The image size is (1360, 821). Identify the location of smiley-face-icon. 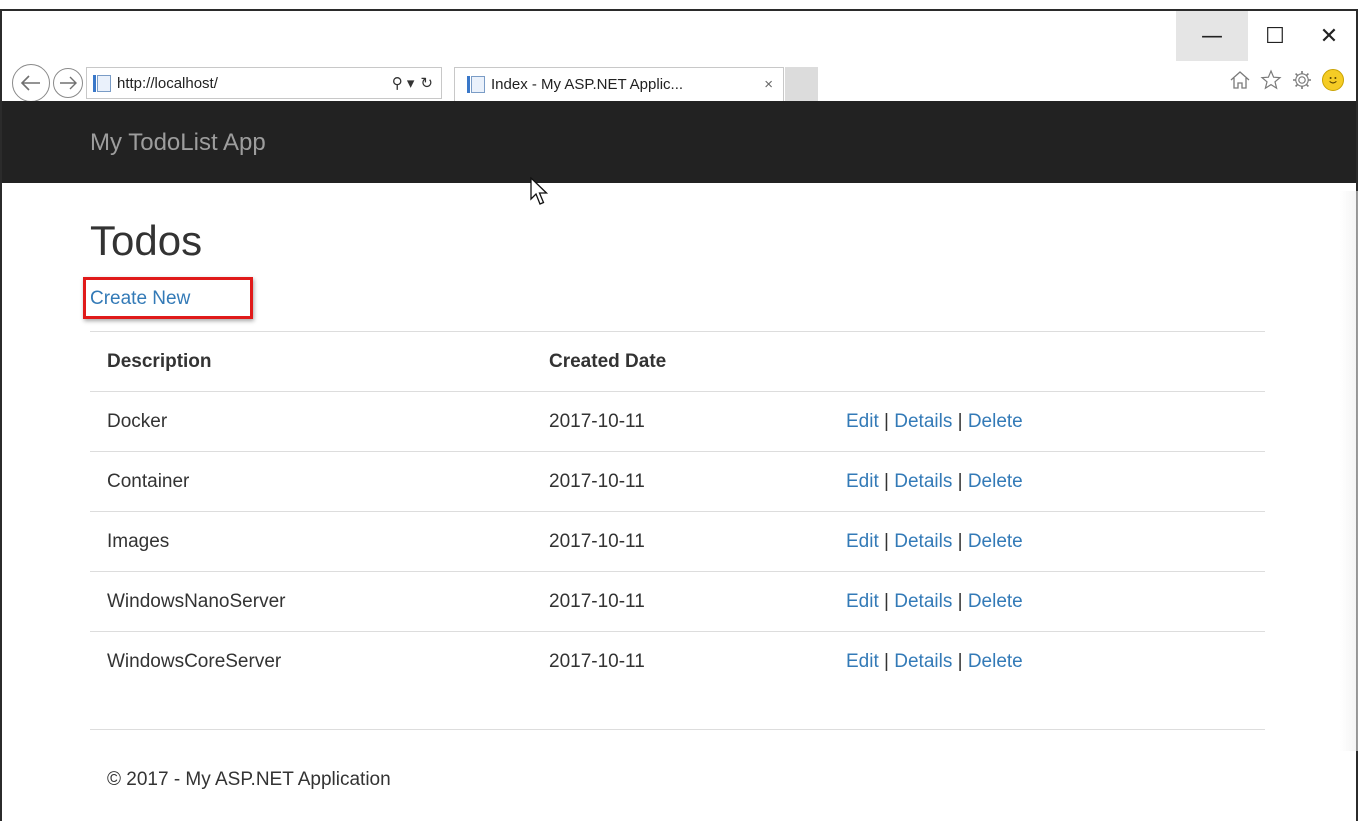
(1333, 80).